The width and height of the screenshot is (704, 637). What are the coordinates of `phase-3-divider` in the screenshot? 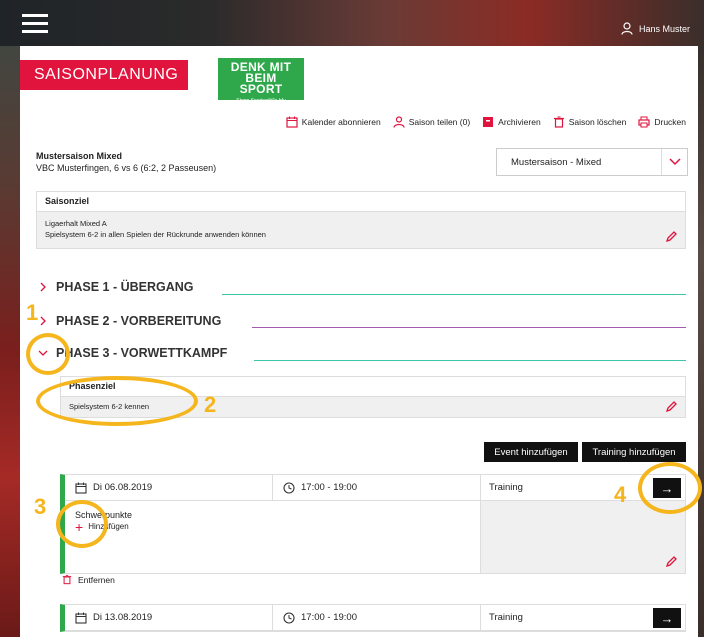 It's located at (470, 360).